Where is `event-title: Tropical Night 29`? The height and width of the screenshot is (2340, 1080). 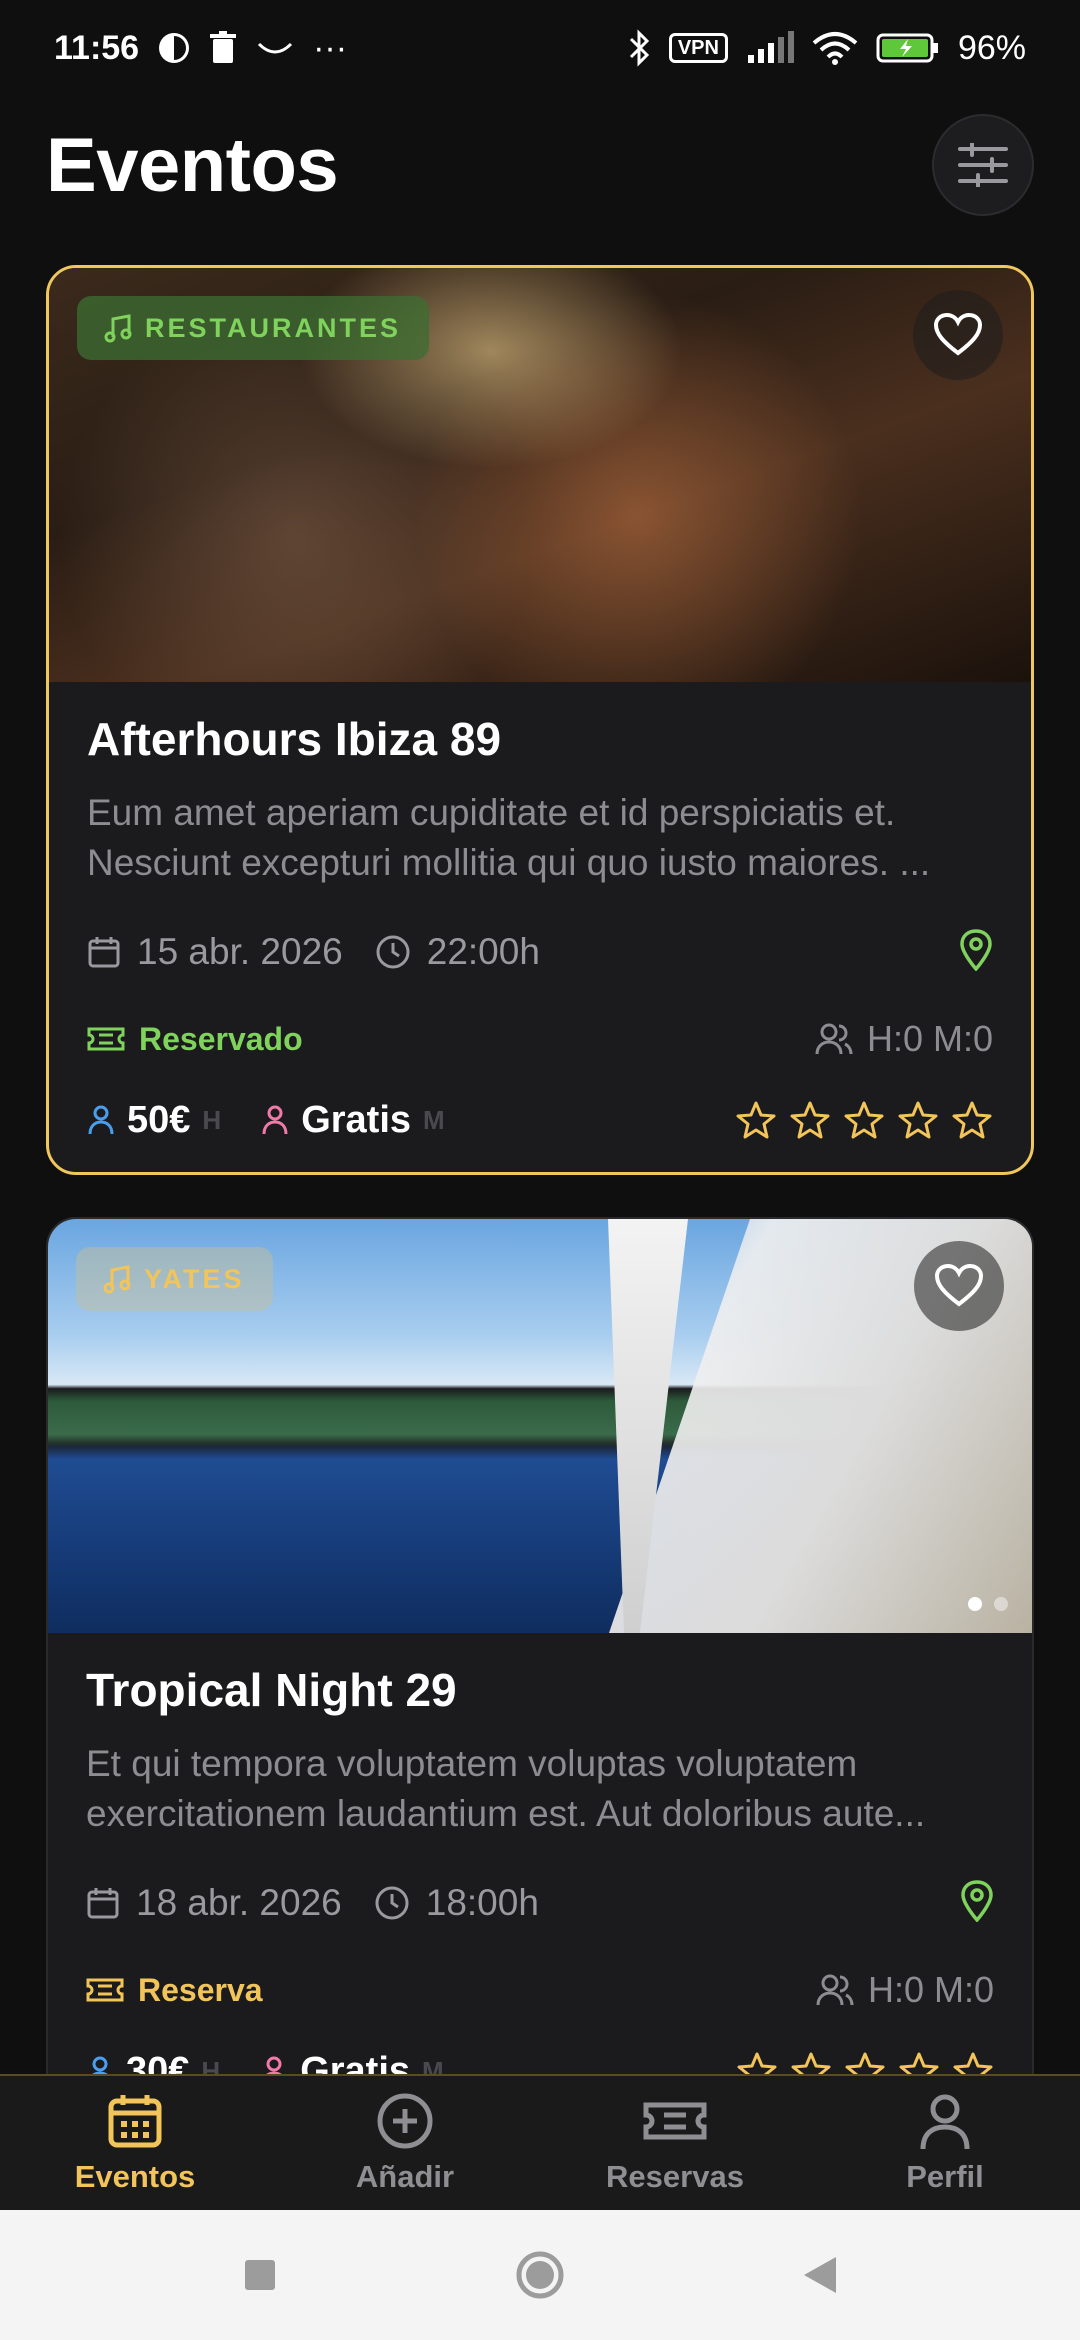 event-title: Tropical Night 29 is located at coordinates (271, 1690).